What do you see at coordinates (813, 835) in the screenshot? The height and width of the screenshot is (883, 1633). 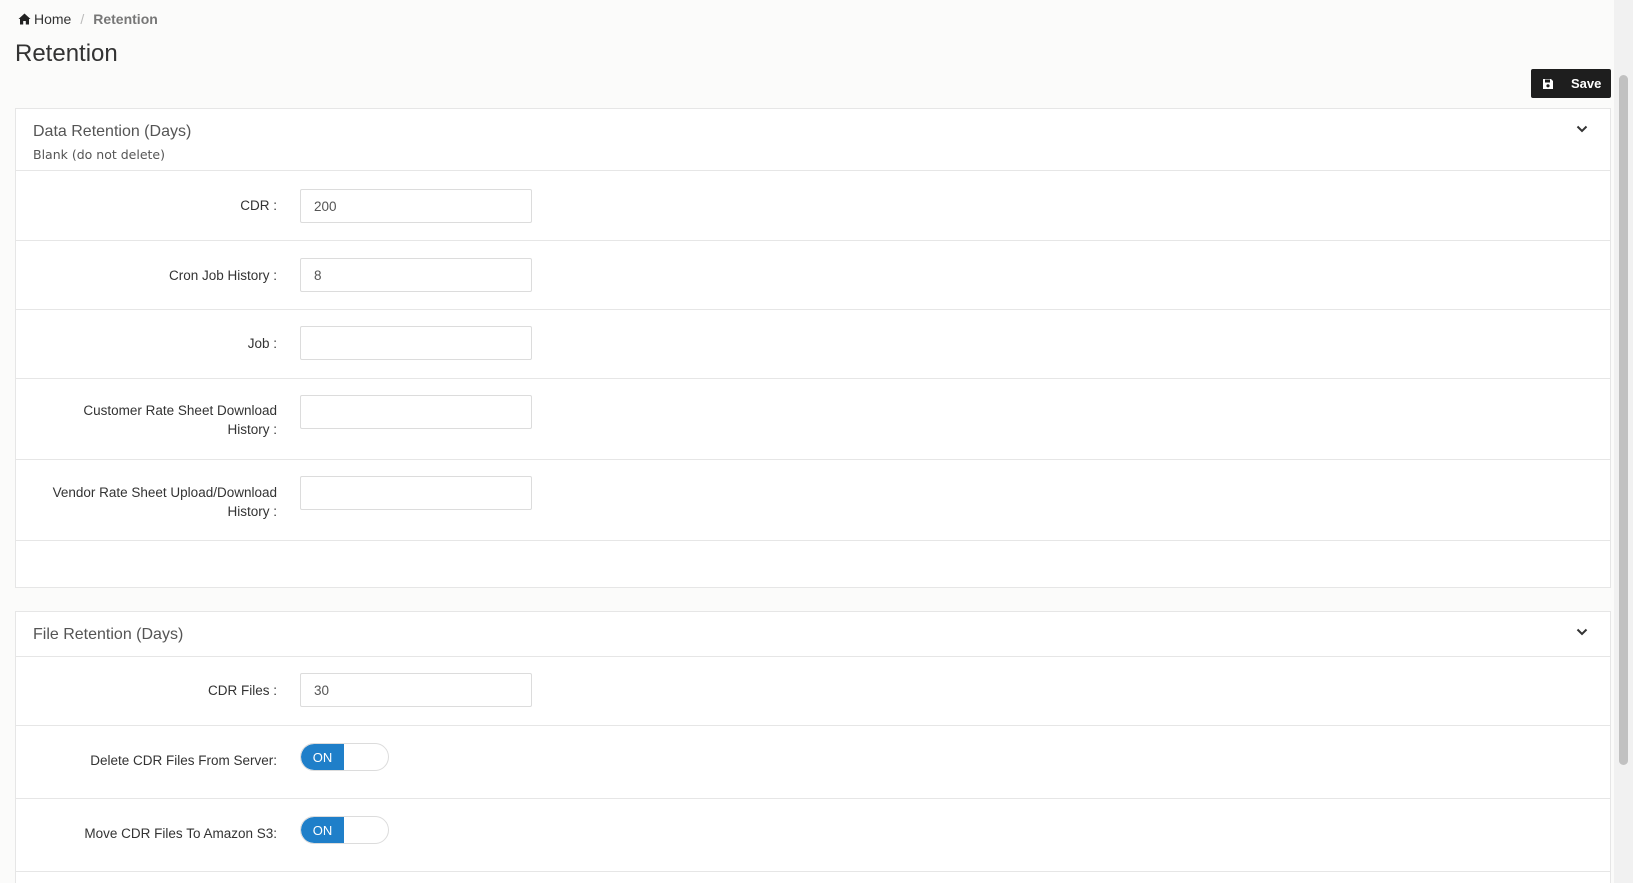 I see `form-row-move-cdr-files-s3: Move CDR Files To Amazon S3: ON` at bounding box center [813, 835].